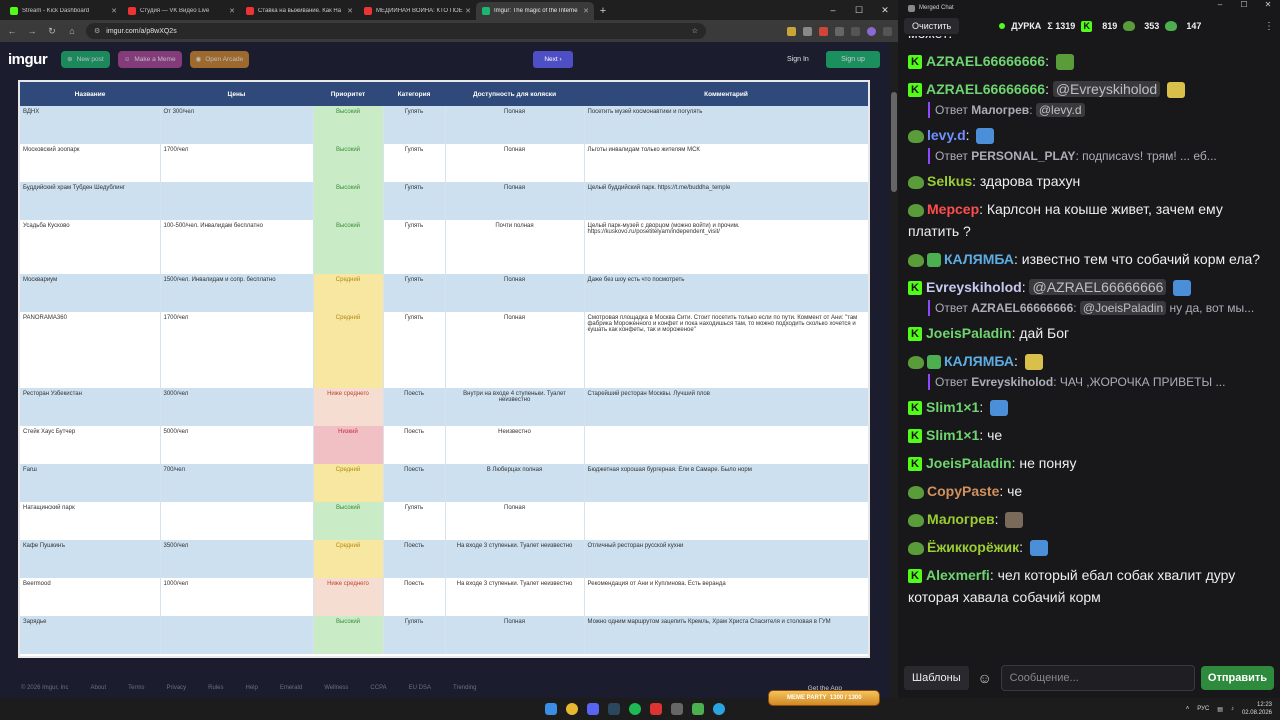 This screenshot has width=1280, height=720. What do you see at coordinates (237, 163) in the screenshot?
I see `price-cell: 1700/чел` at bounding box center [237, 163].